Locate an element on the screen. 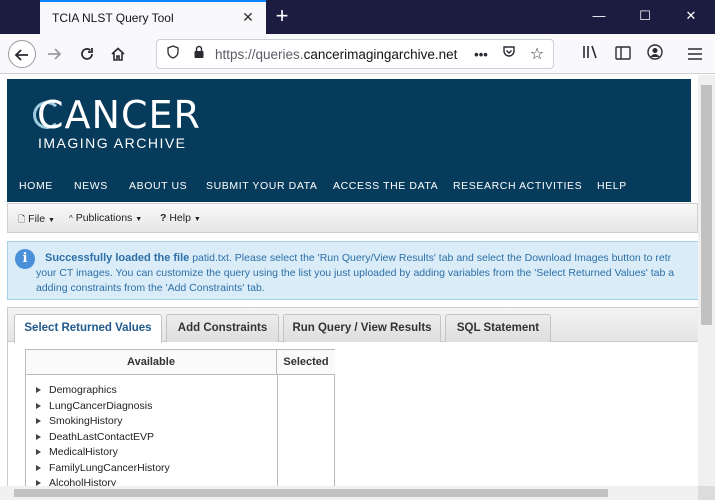  back-arrow-icon is located at coordinates (21, 55).